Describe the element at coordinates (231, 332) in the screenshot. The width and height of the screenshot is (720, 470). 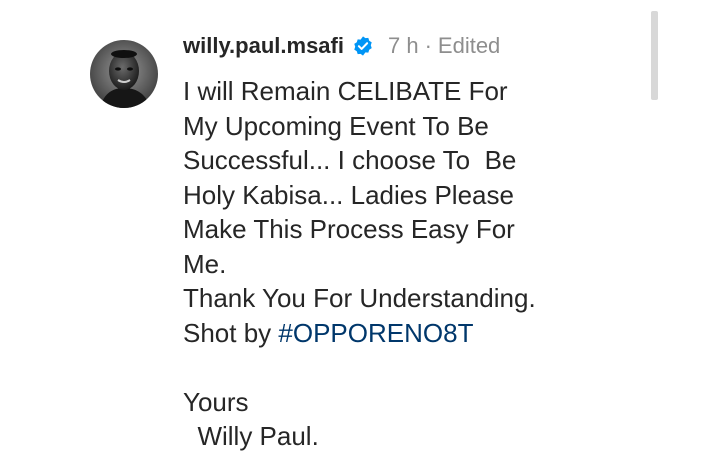
I see `shot-by-text: Shot by` at that location.